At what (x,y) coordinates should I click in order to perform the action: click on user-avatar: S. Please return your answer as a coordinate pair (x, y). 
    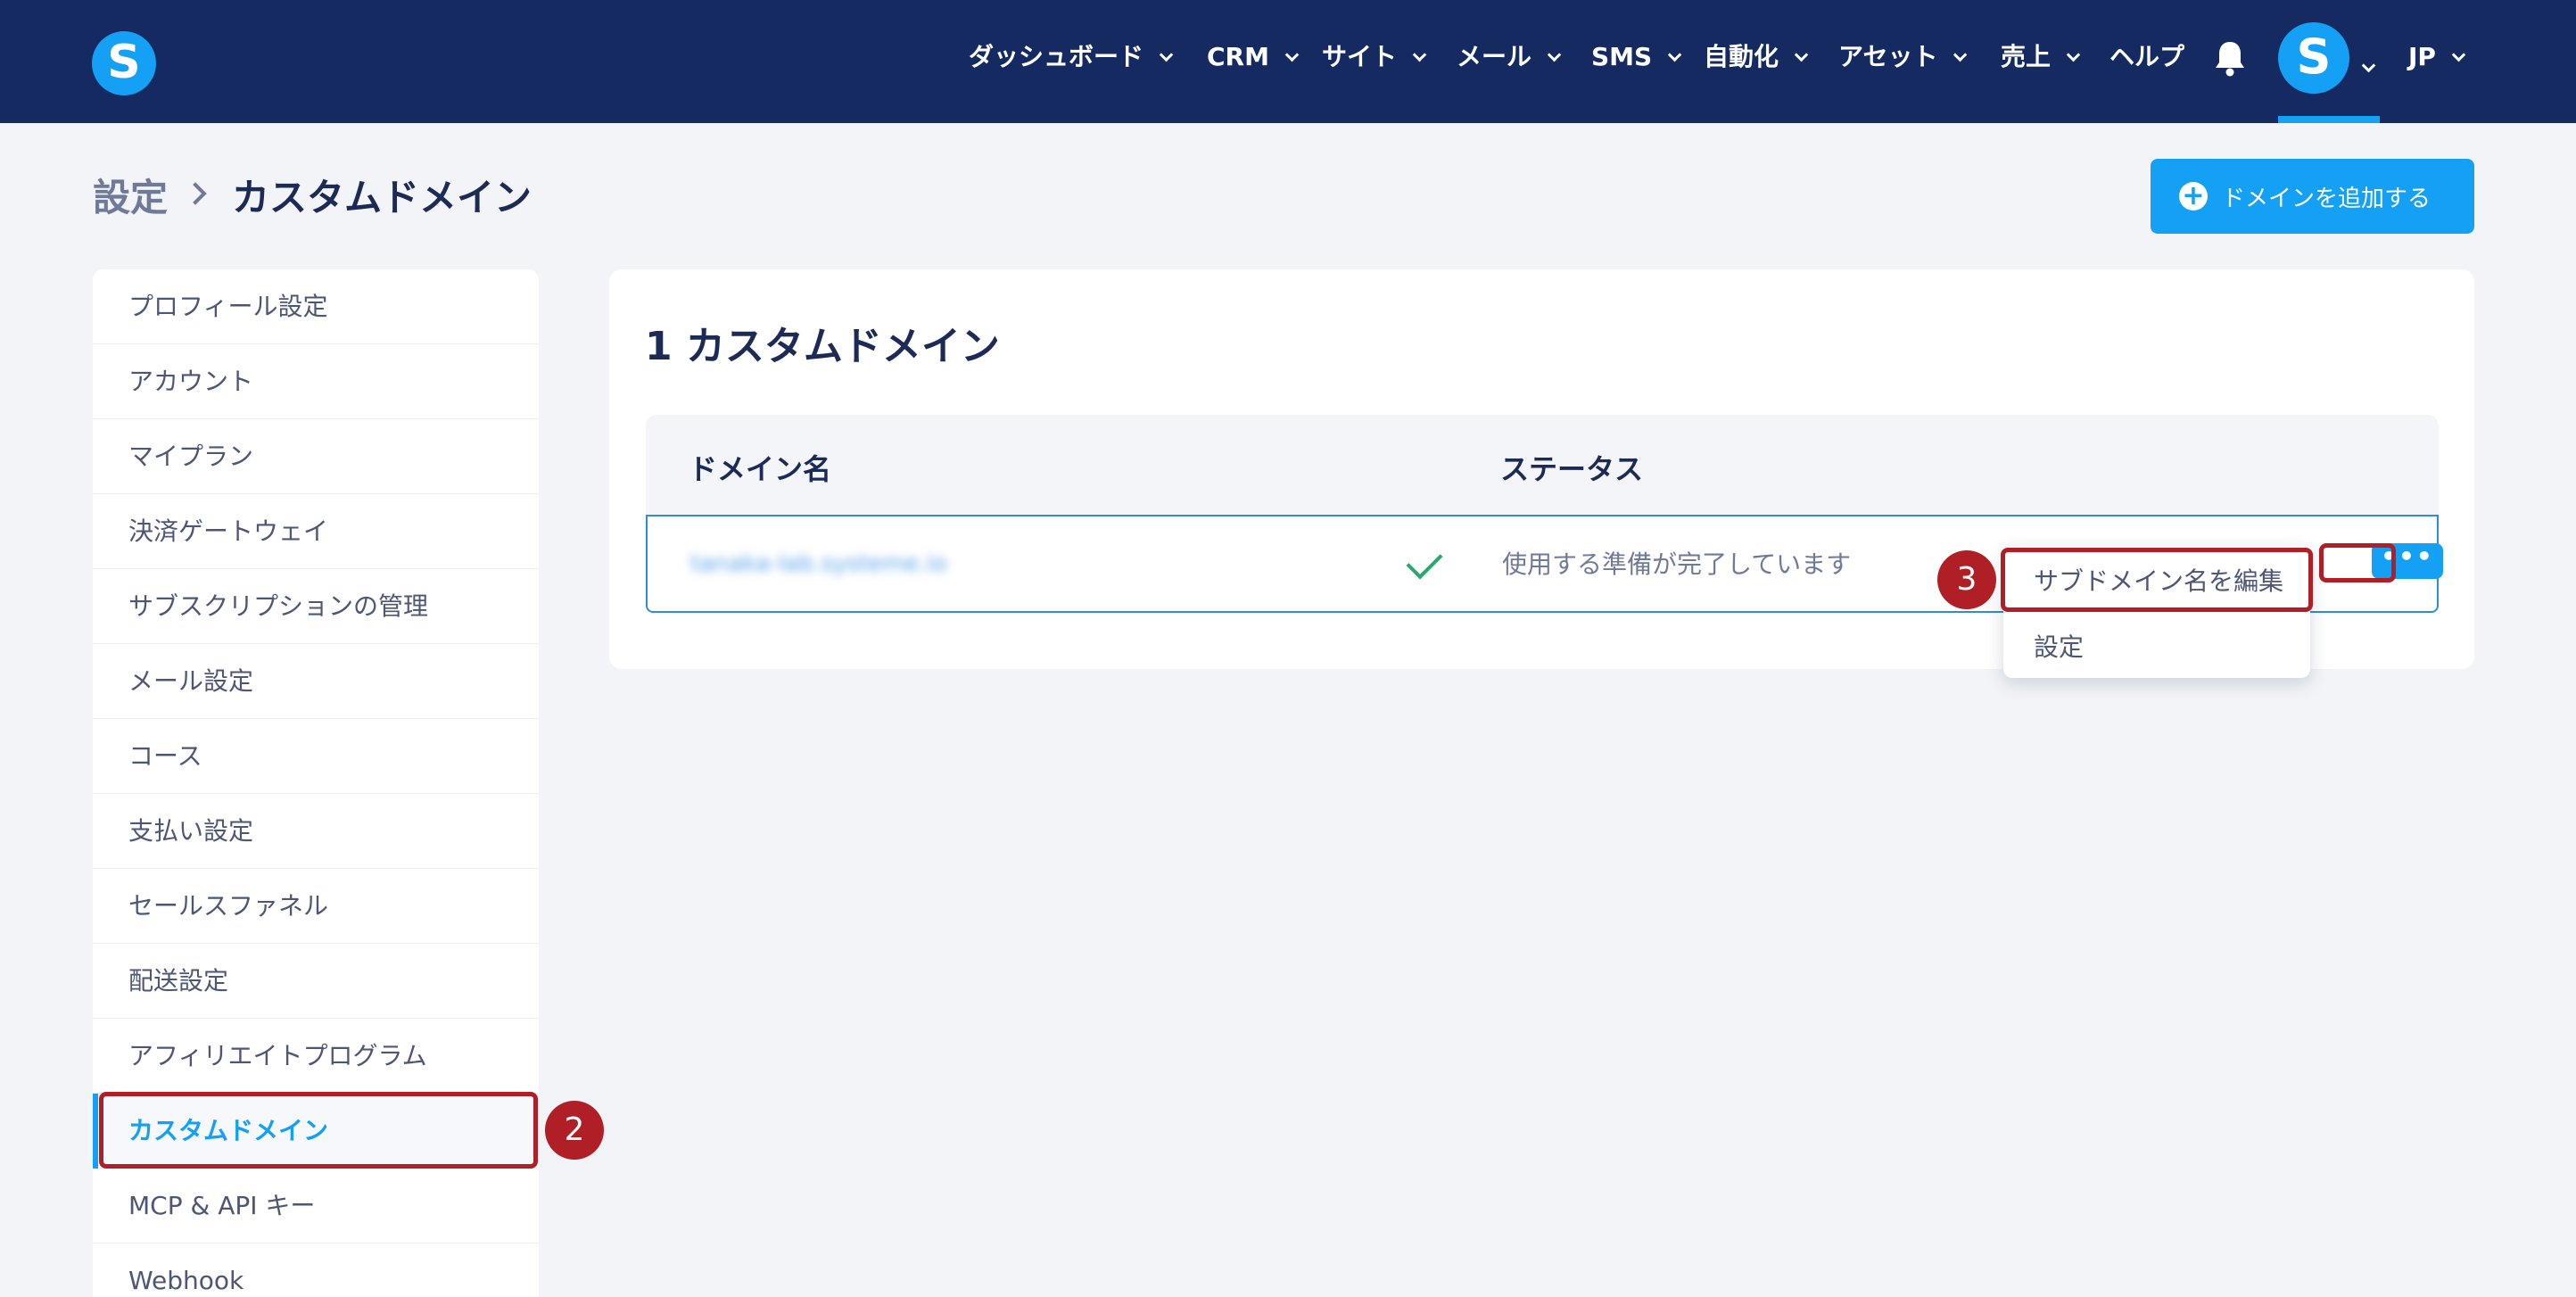
    Looking at the image, I should click on (2313, 58).